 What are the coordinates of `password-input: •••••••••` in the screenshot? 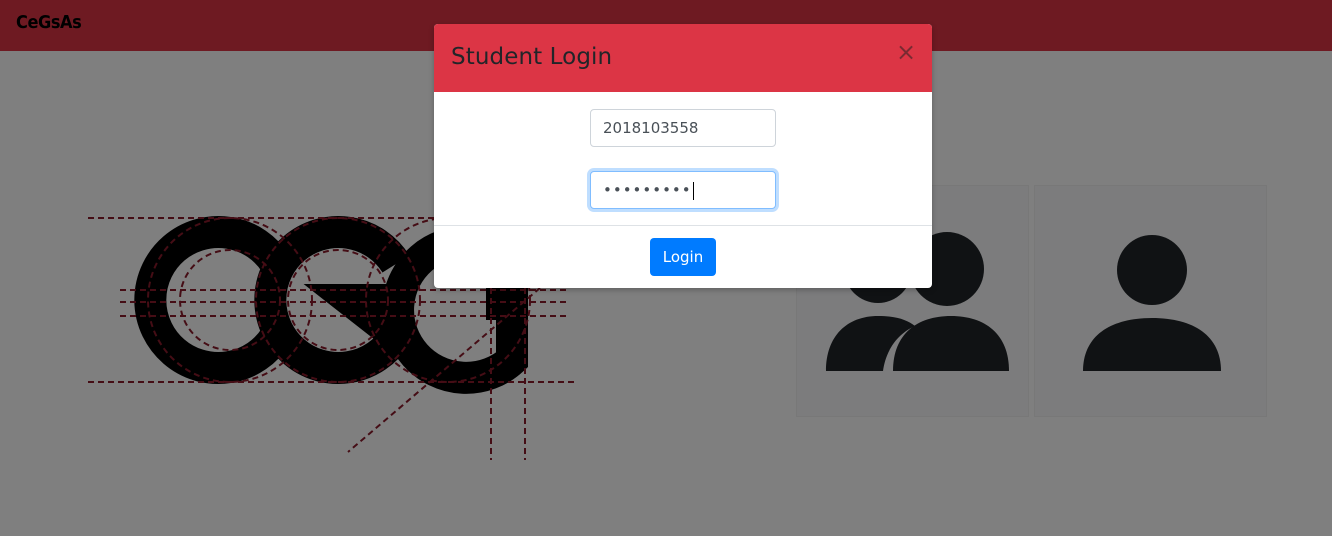 It's located at (683, 190).